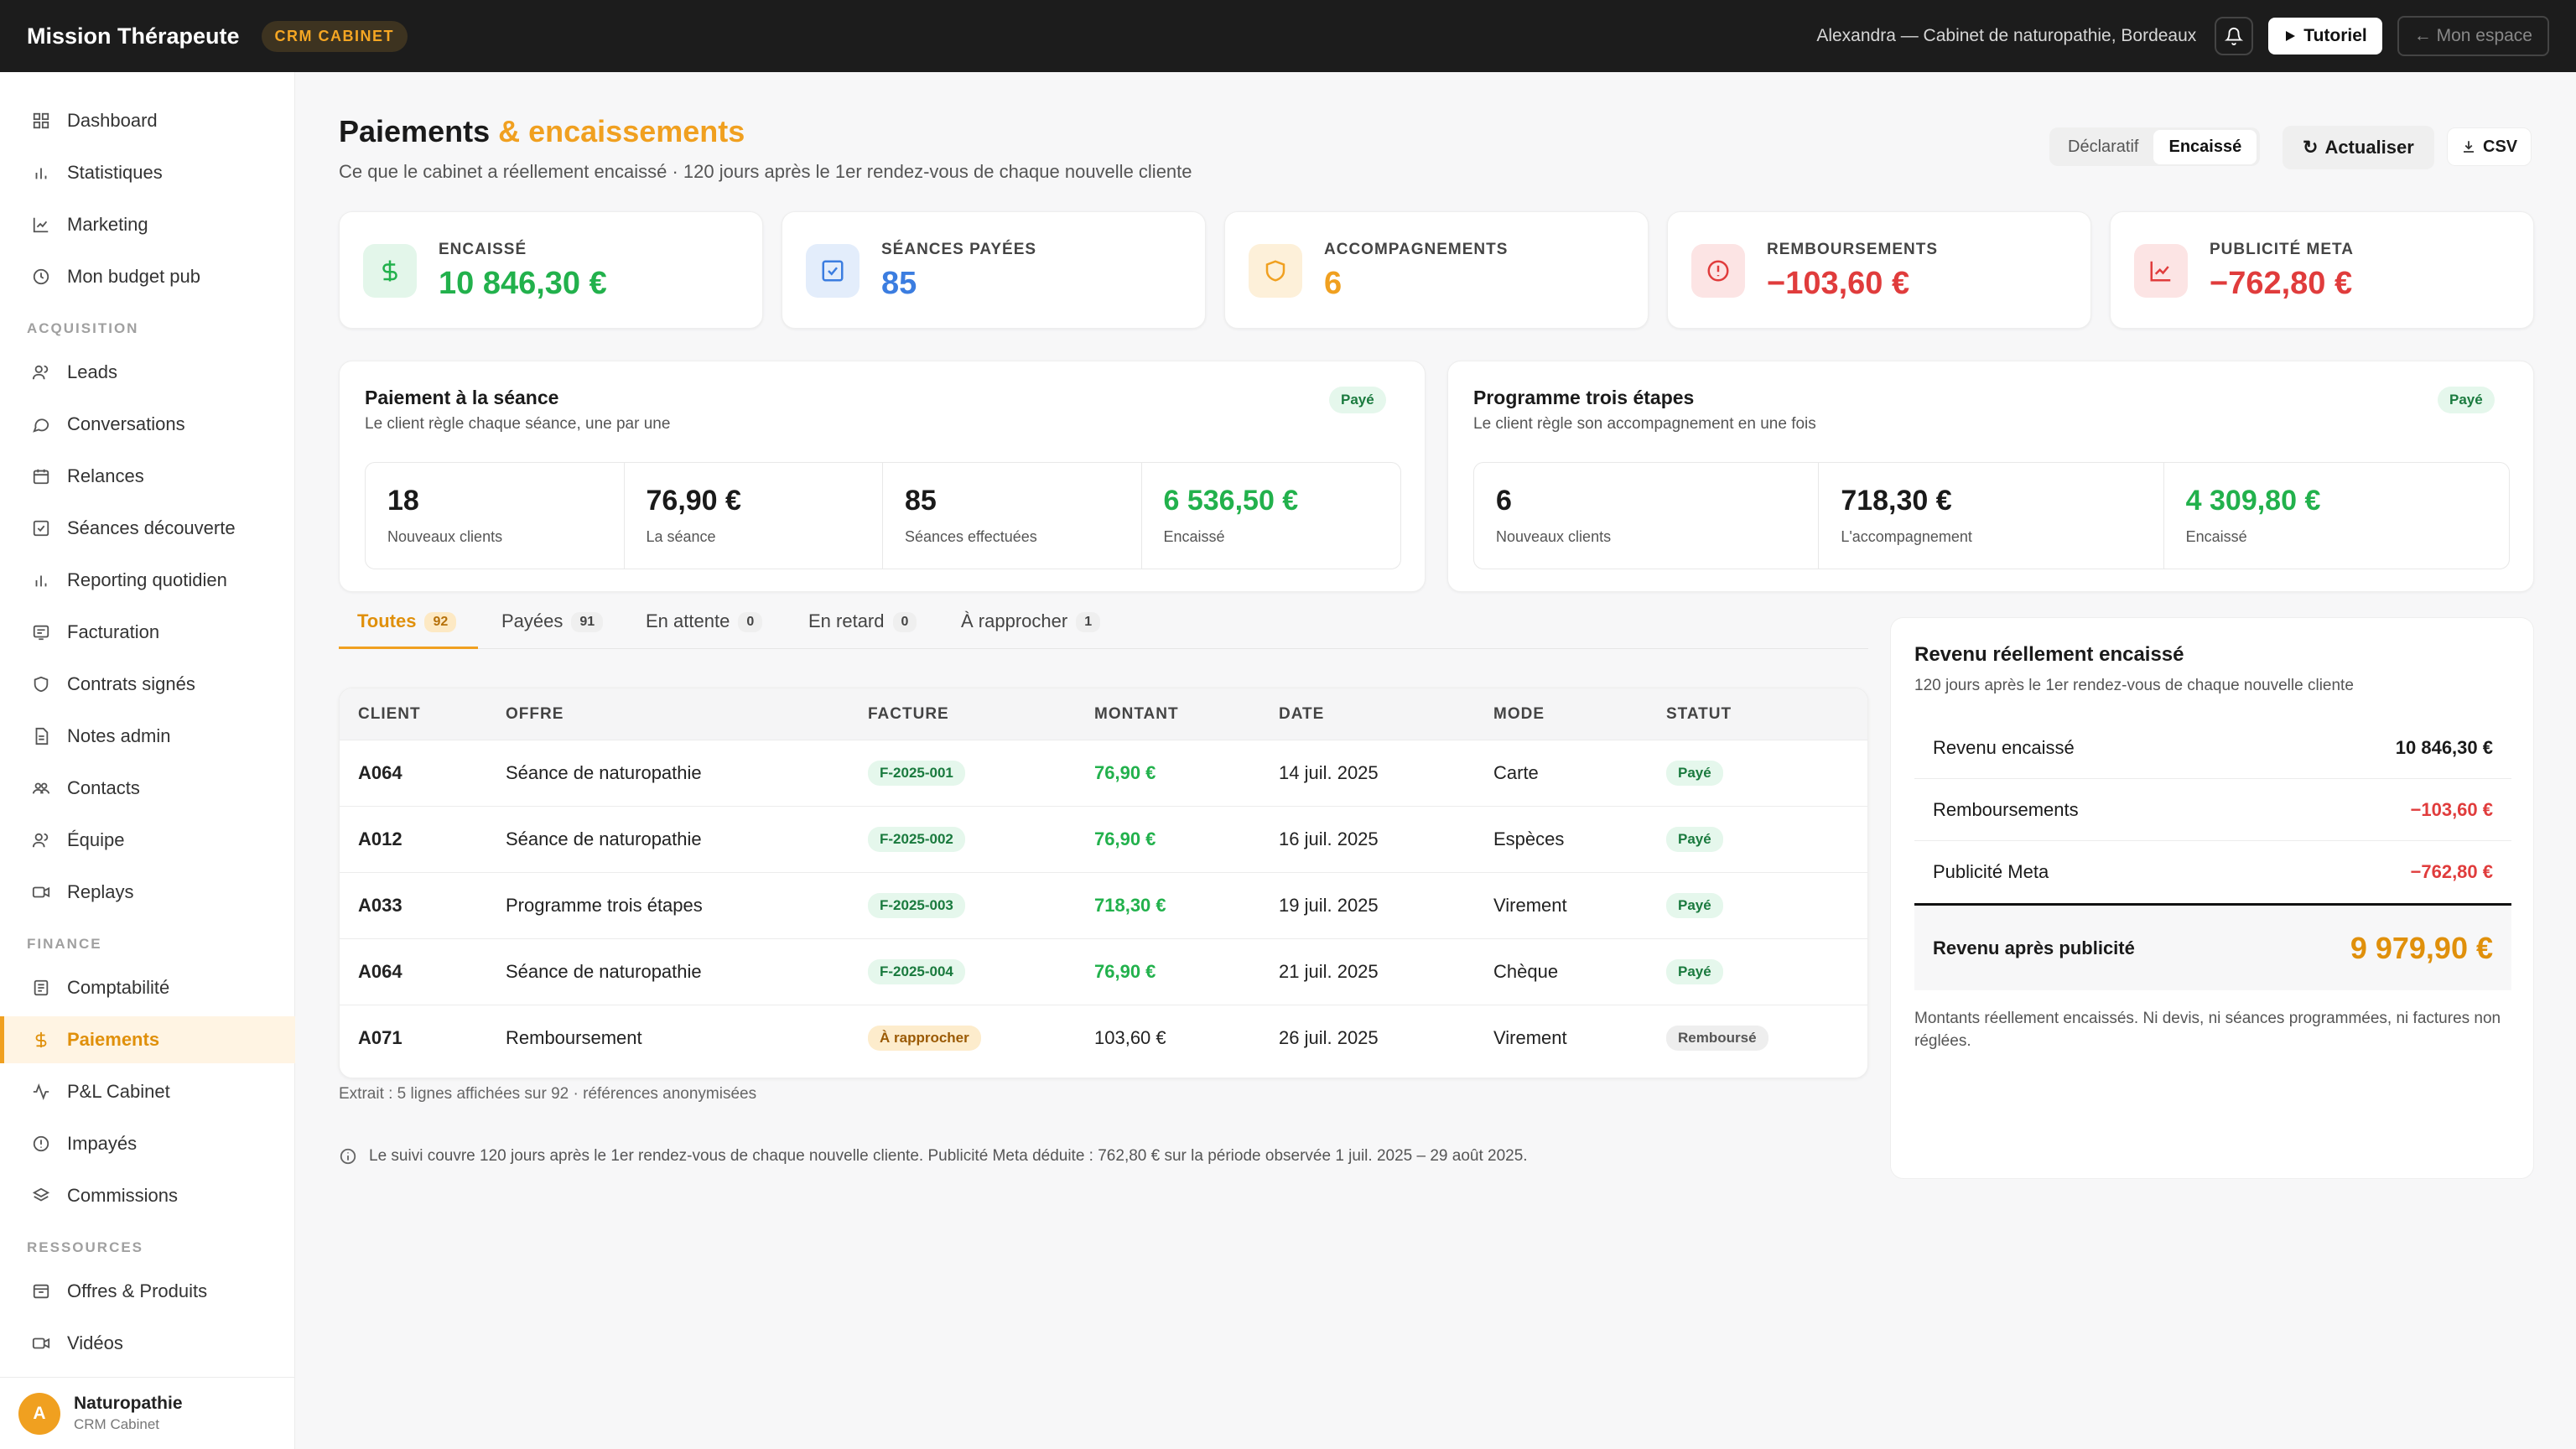  Describe the element at coordinates (41, 632) in the screenshot. I see `invoice-icon` at that location.